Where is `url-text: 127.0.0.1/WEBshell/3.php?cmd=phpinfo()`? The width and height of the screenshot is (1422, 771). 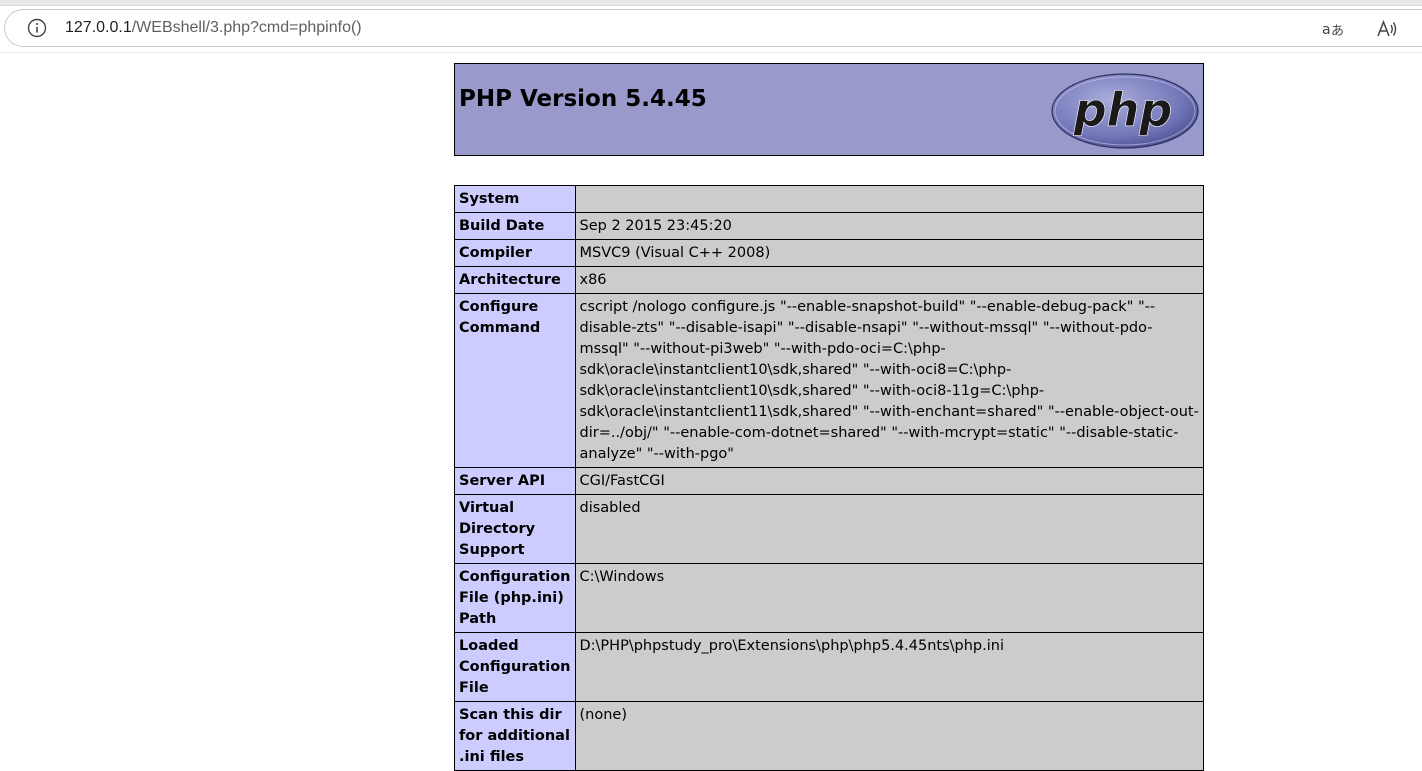
url-text: 127.0.0.1/WEBshell/3.php?cmd=phpinfo() is located at coordinates (213, 28).